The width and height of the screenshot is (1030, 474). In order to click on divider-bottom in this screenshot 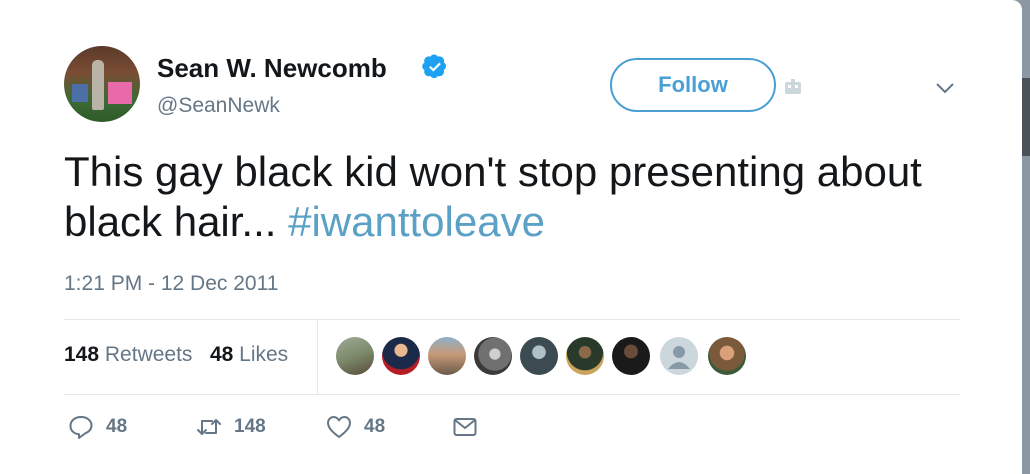, I will do `click(512, 394)`.